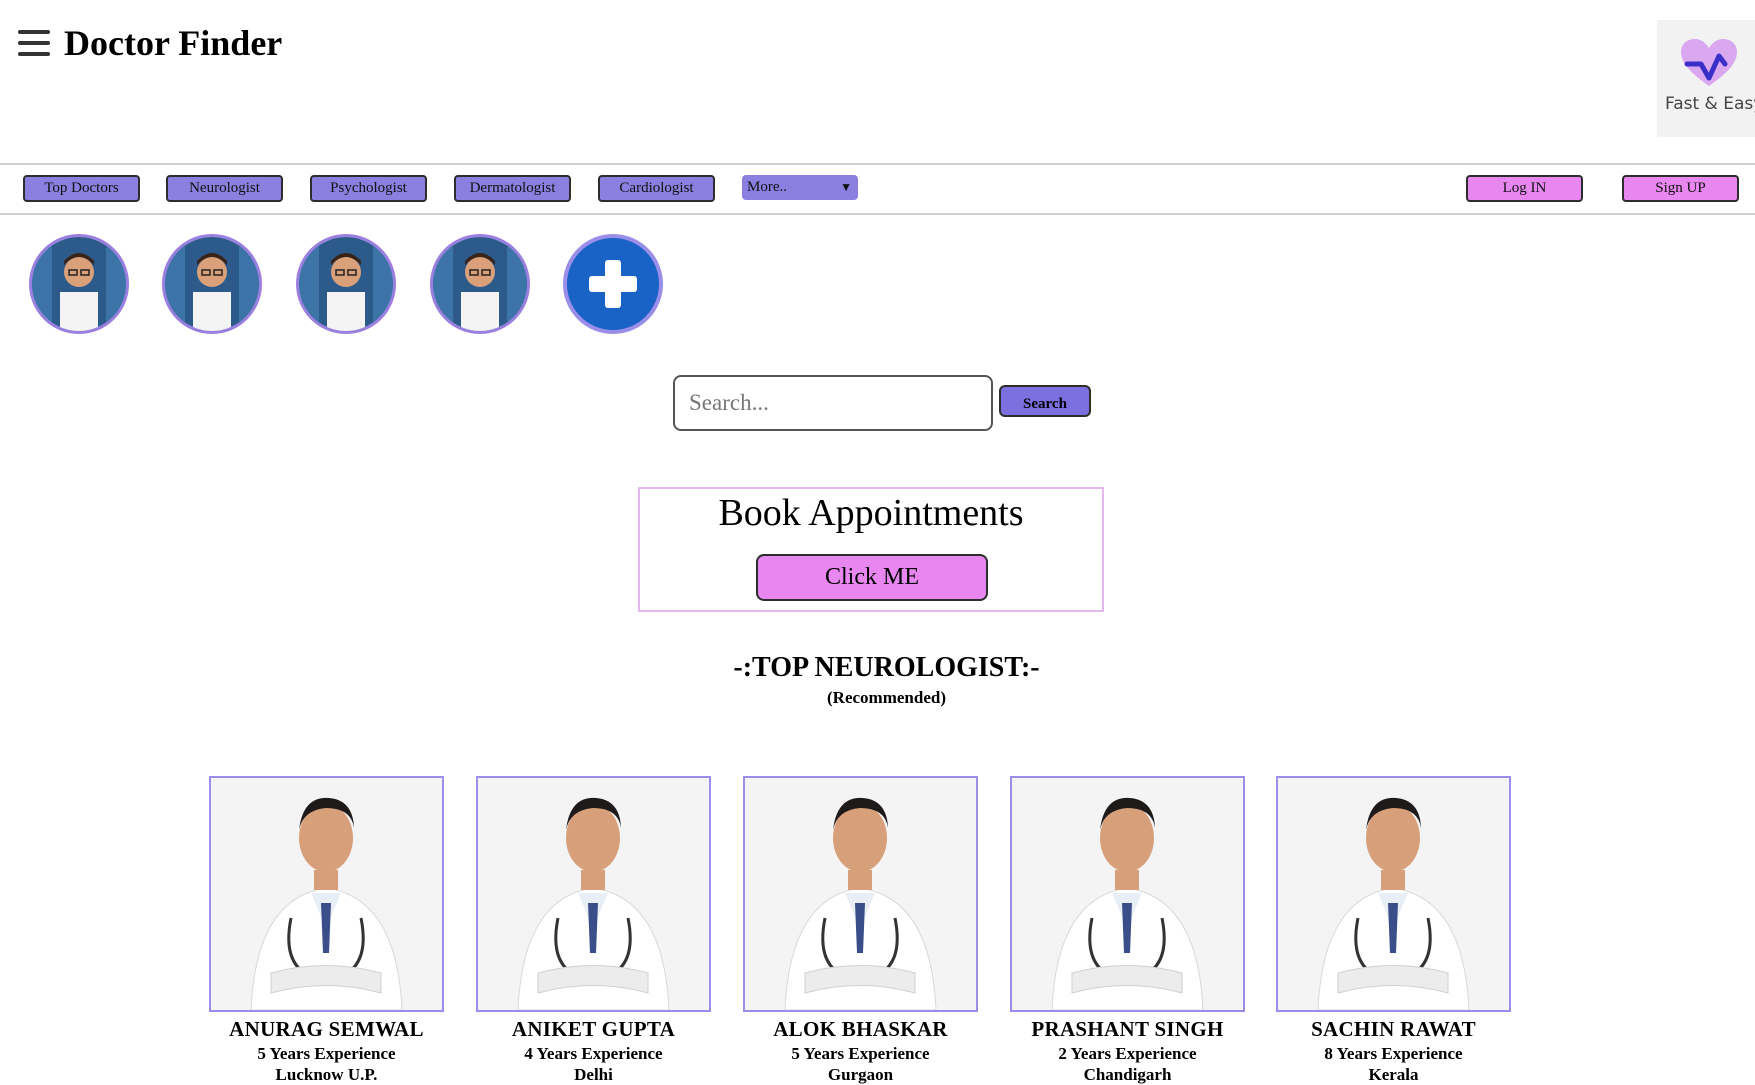  I want to click on search-input, so click(833, 403).